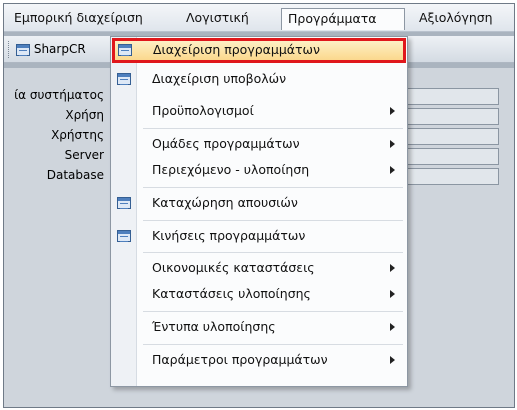  I want to click on menu-item-label: Προϋπολογισμοί, so click(203, 110).